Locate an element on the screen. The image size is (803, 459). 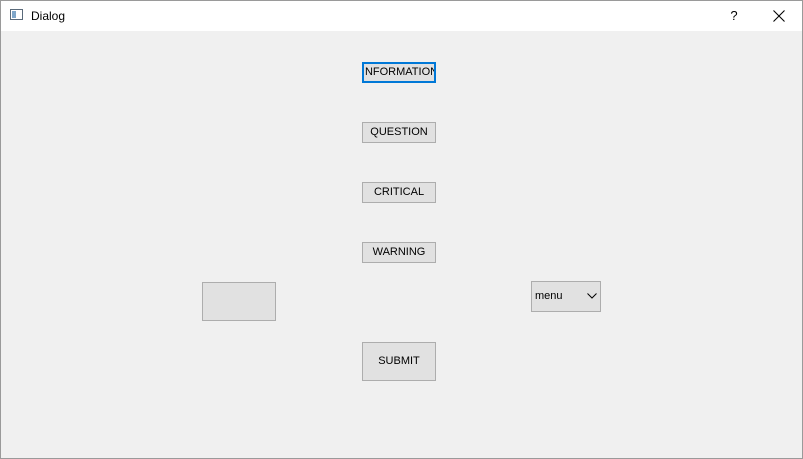
menu-combobox: menu is located at coordinates (566, 296).